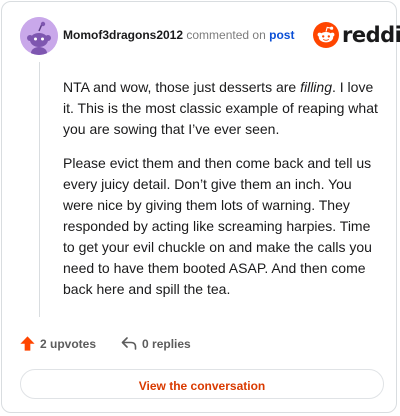  Describe the element at coordinates (129, 343) in the screenshot. I see `reply-arrow-icon` at that location.